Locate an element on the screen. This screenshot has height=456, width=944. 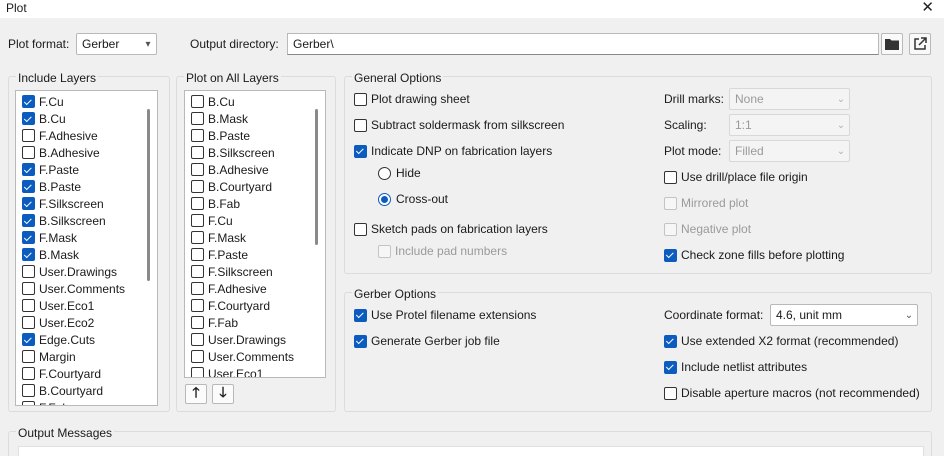
use-drill-origin-checkbox: Use drill/place file origin is located at coordinates (736, 177).